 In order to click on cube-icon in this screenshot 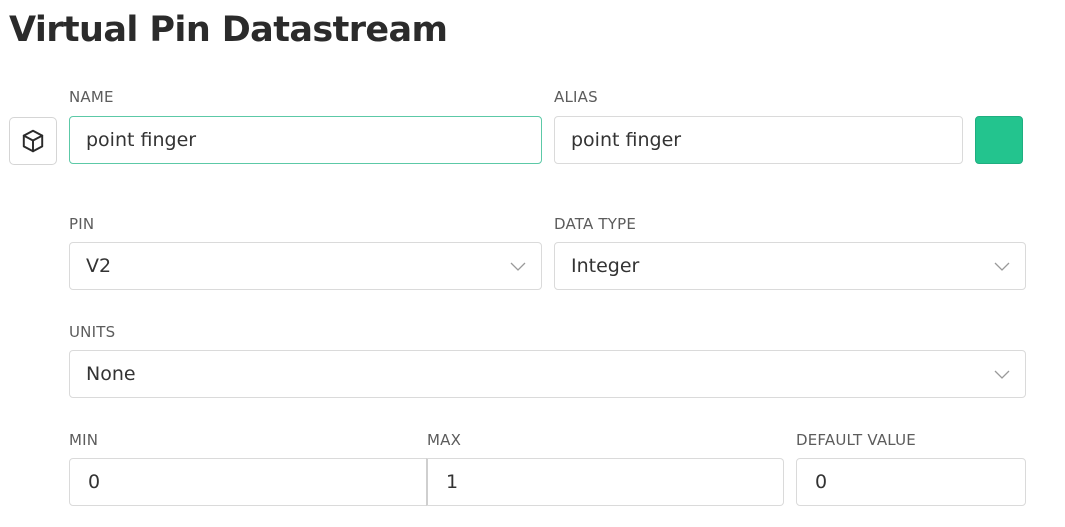, I will do `click(33, 141)`.